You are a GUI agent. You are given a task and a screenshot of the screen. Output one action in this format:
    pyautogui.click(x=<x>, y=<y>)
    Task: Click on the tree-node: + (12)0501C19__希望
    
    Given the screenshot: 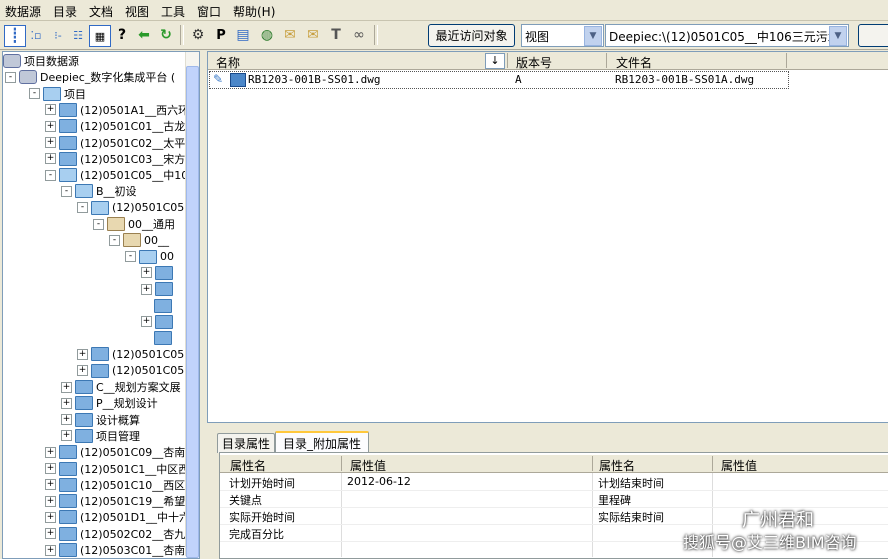 What is the action you would take?
    pyautogui.click(x=115, y=501)
    